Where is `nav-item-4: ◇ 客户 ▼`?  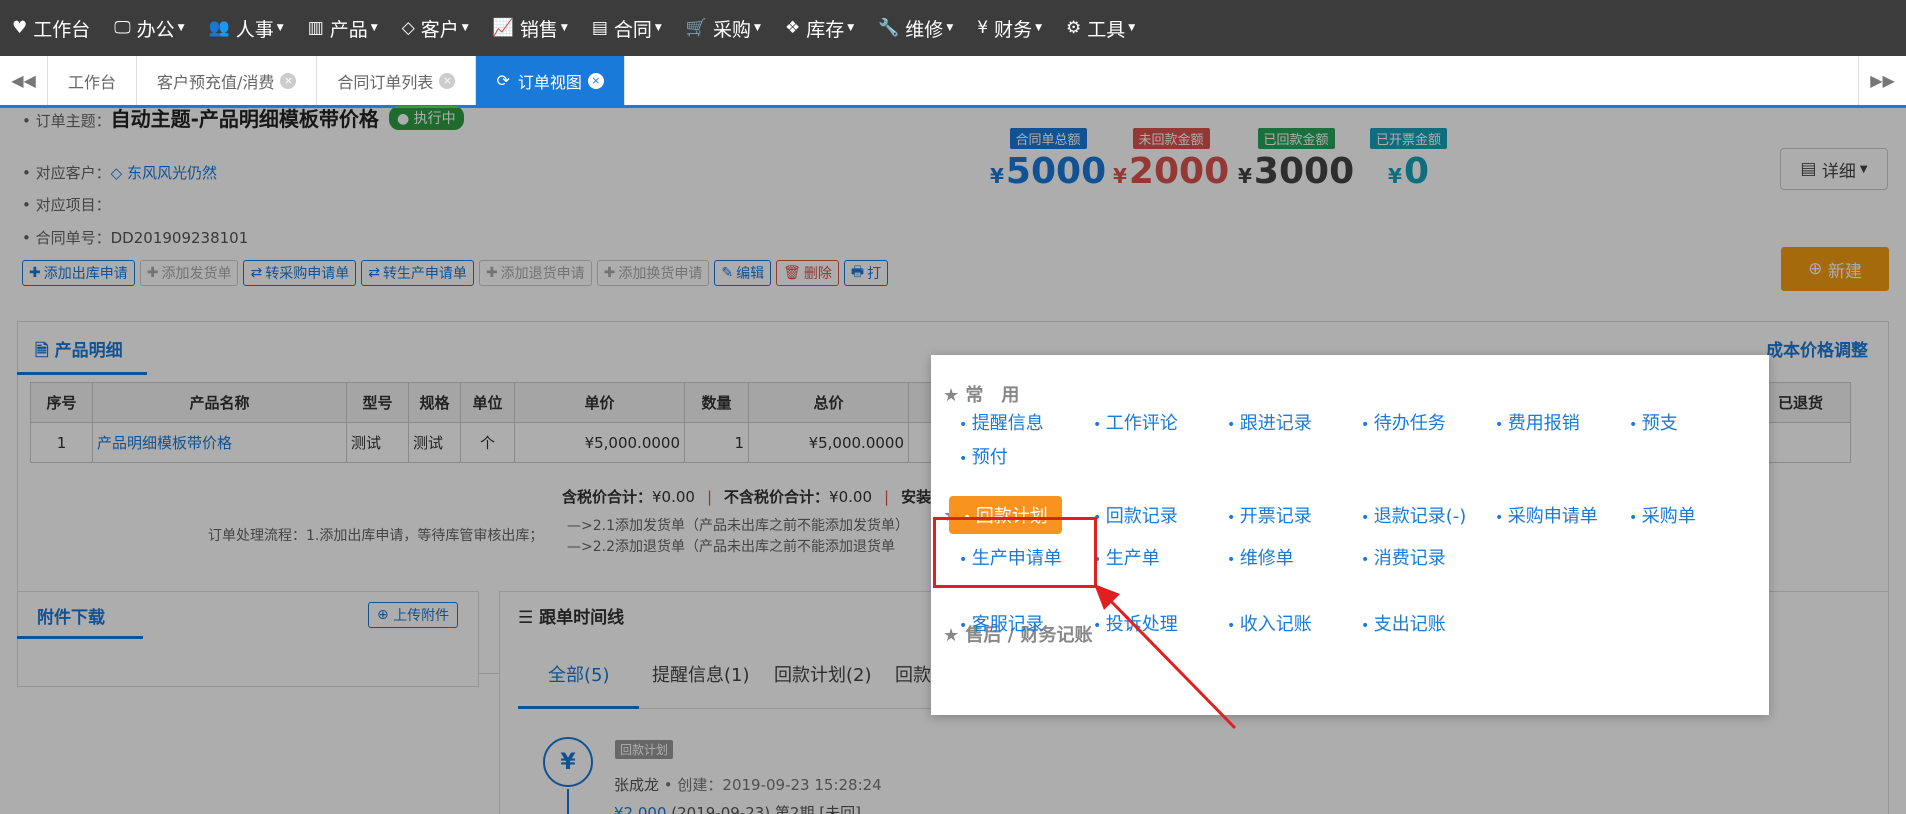 nav-item-4: ◇ 客户 ▼ is located at coordinates (435, 28).